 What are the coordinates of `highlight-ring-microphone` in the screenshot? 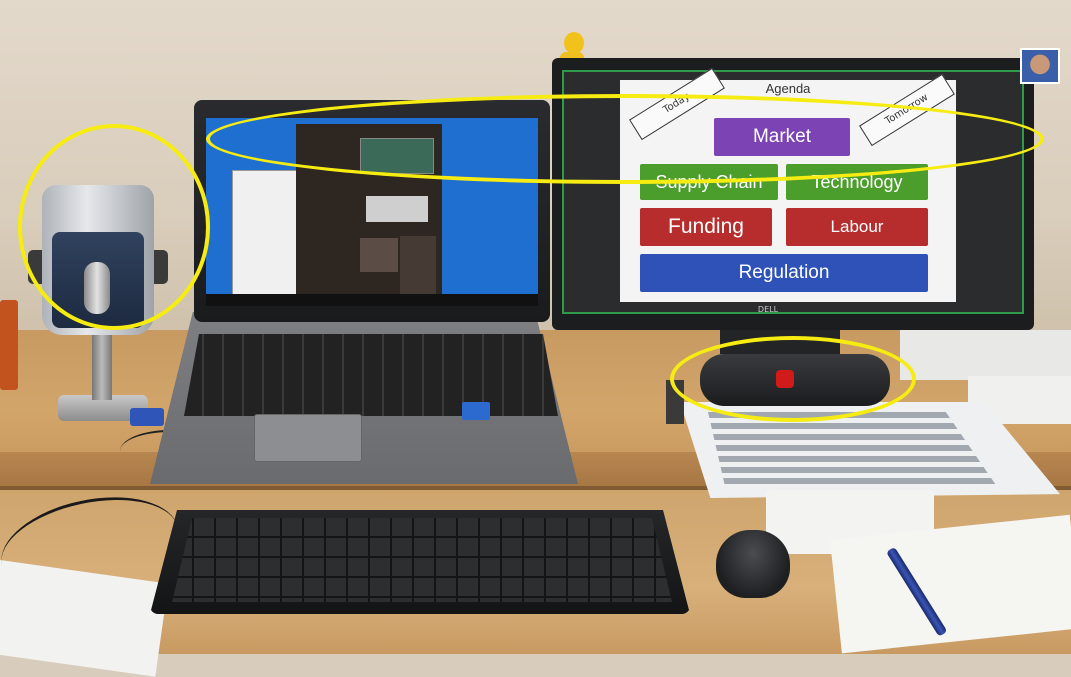 It's located at (114, 227).